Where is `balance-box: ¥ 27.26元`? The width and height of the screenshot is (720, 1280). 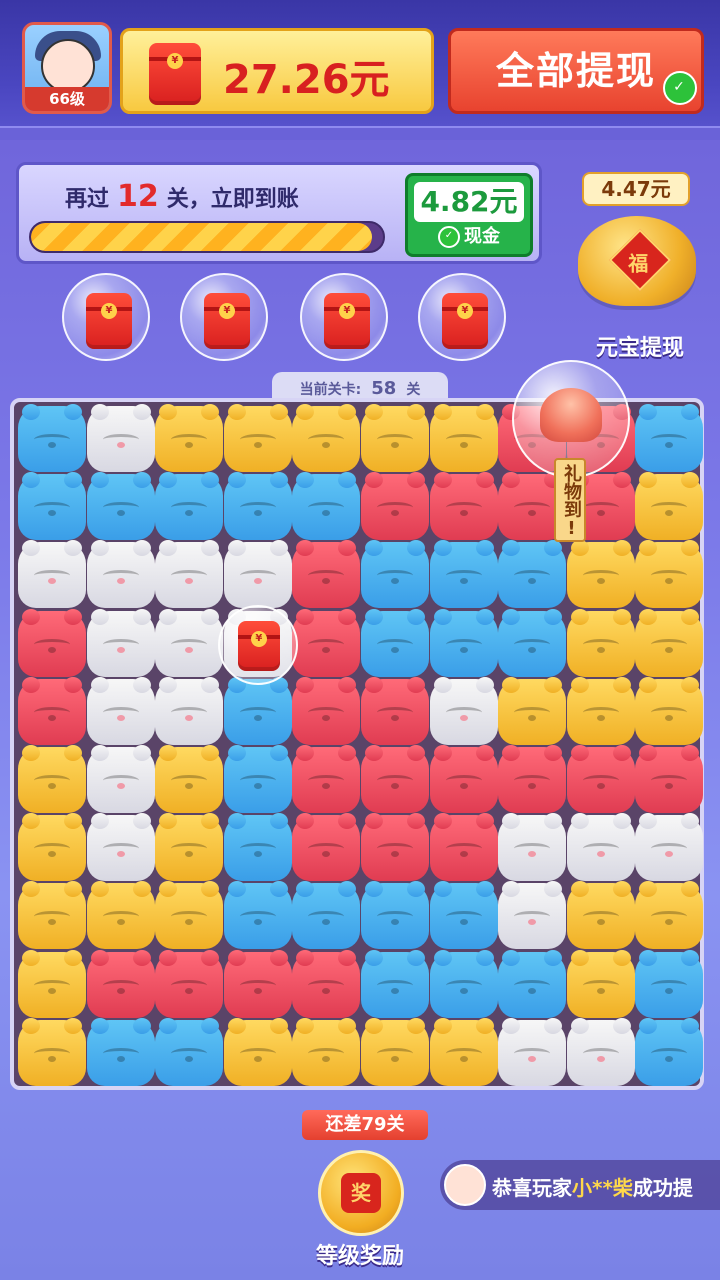 balance-box: ¥ 27.26元 is located at coordinates (277, 71).